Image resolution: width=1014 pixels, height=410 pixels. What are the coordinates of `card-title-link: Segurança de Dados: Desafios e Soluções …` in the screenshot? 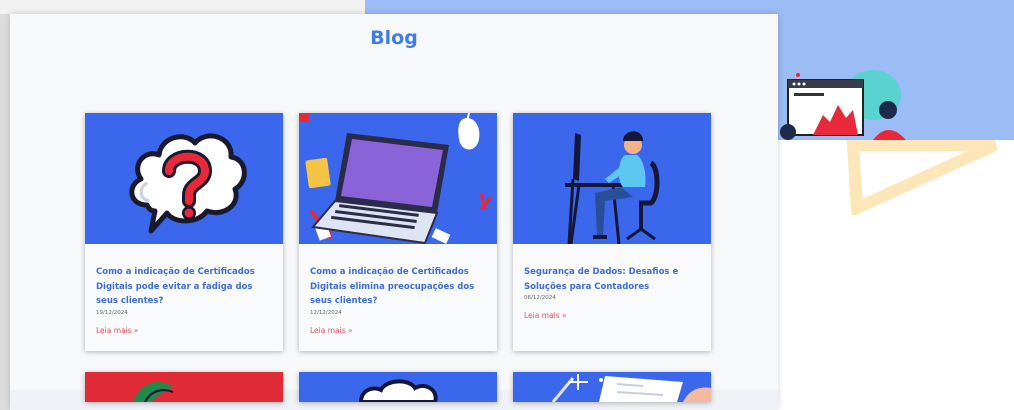 It's located at (613, 279).